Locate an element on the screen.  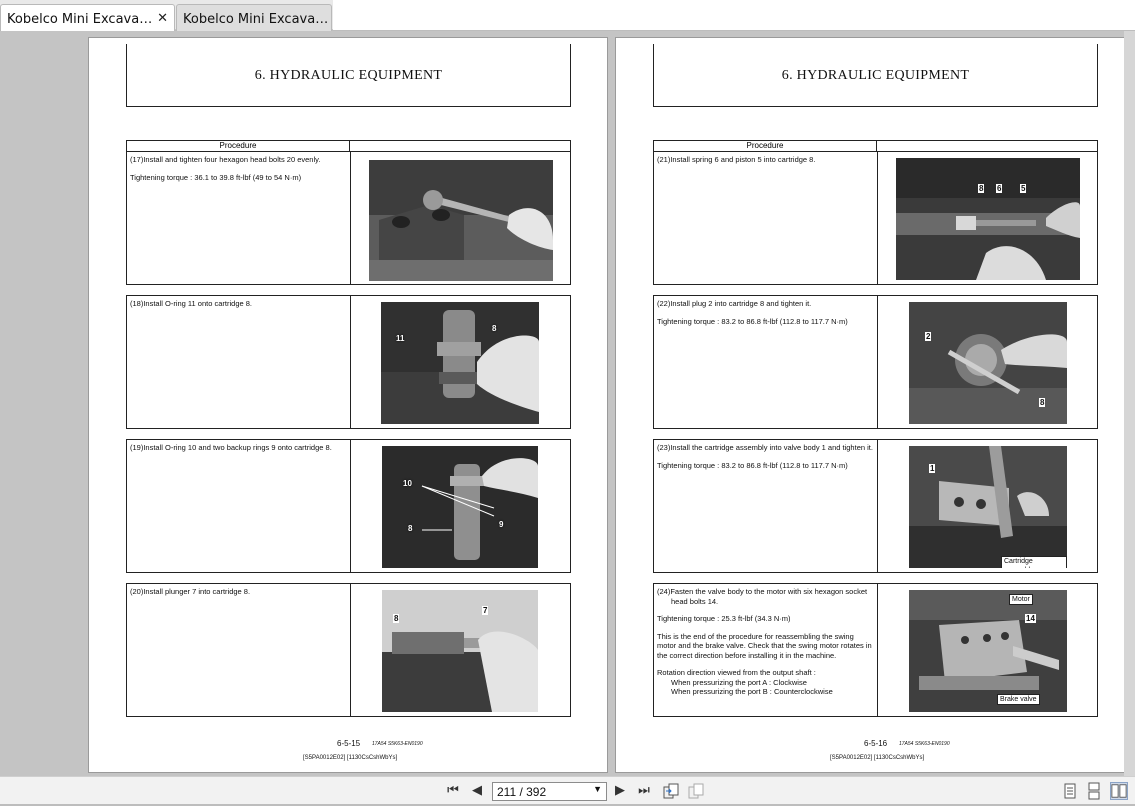
prev-page-icon: ◀ is located at coordinates (477, 791).